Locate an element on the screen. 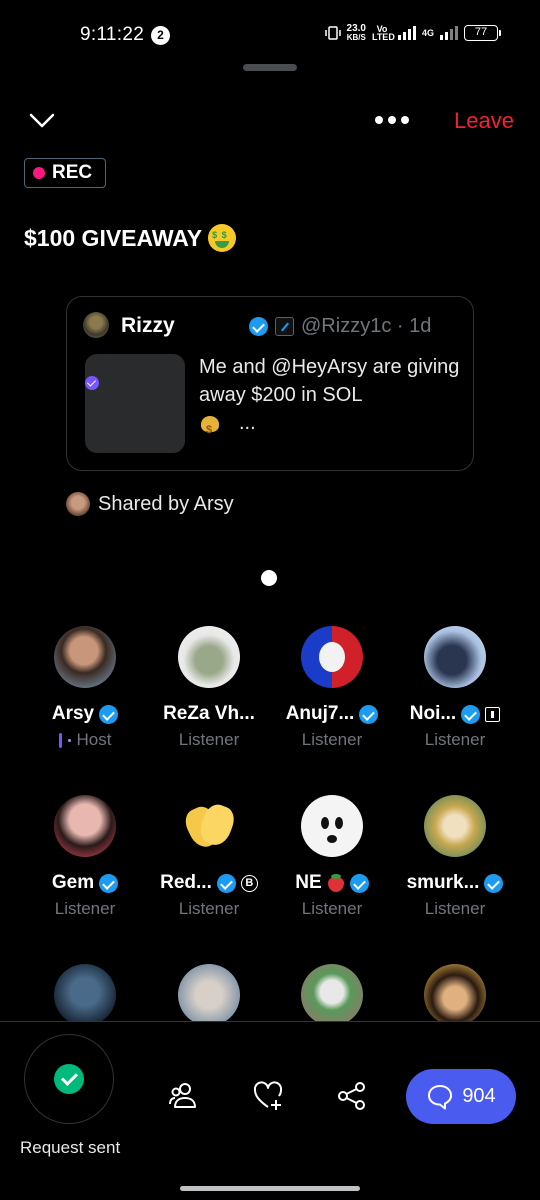 The width and height of the screenshot is (540, 1200). more-options-icon is located at coordinates (393, 120).